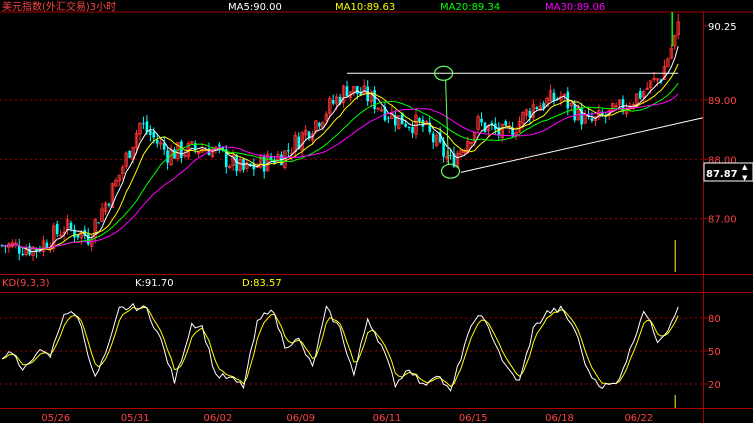 The image size is (753, 423). Describe the element at coordinates (722, 27) in the screenshot. I see `price-tick-label: 90.25` at that location.